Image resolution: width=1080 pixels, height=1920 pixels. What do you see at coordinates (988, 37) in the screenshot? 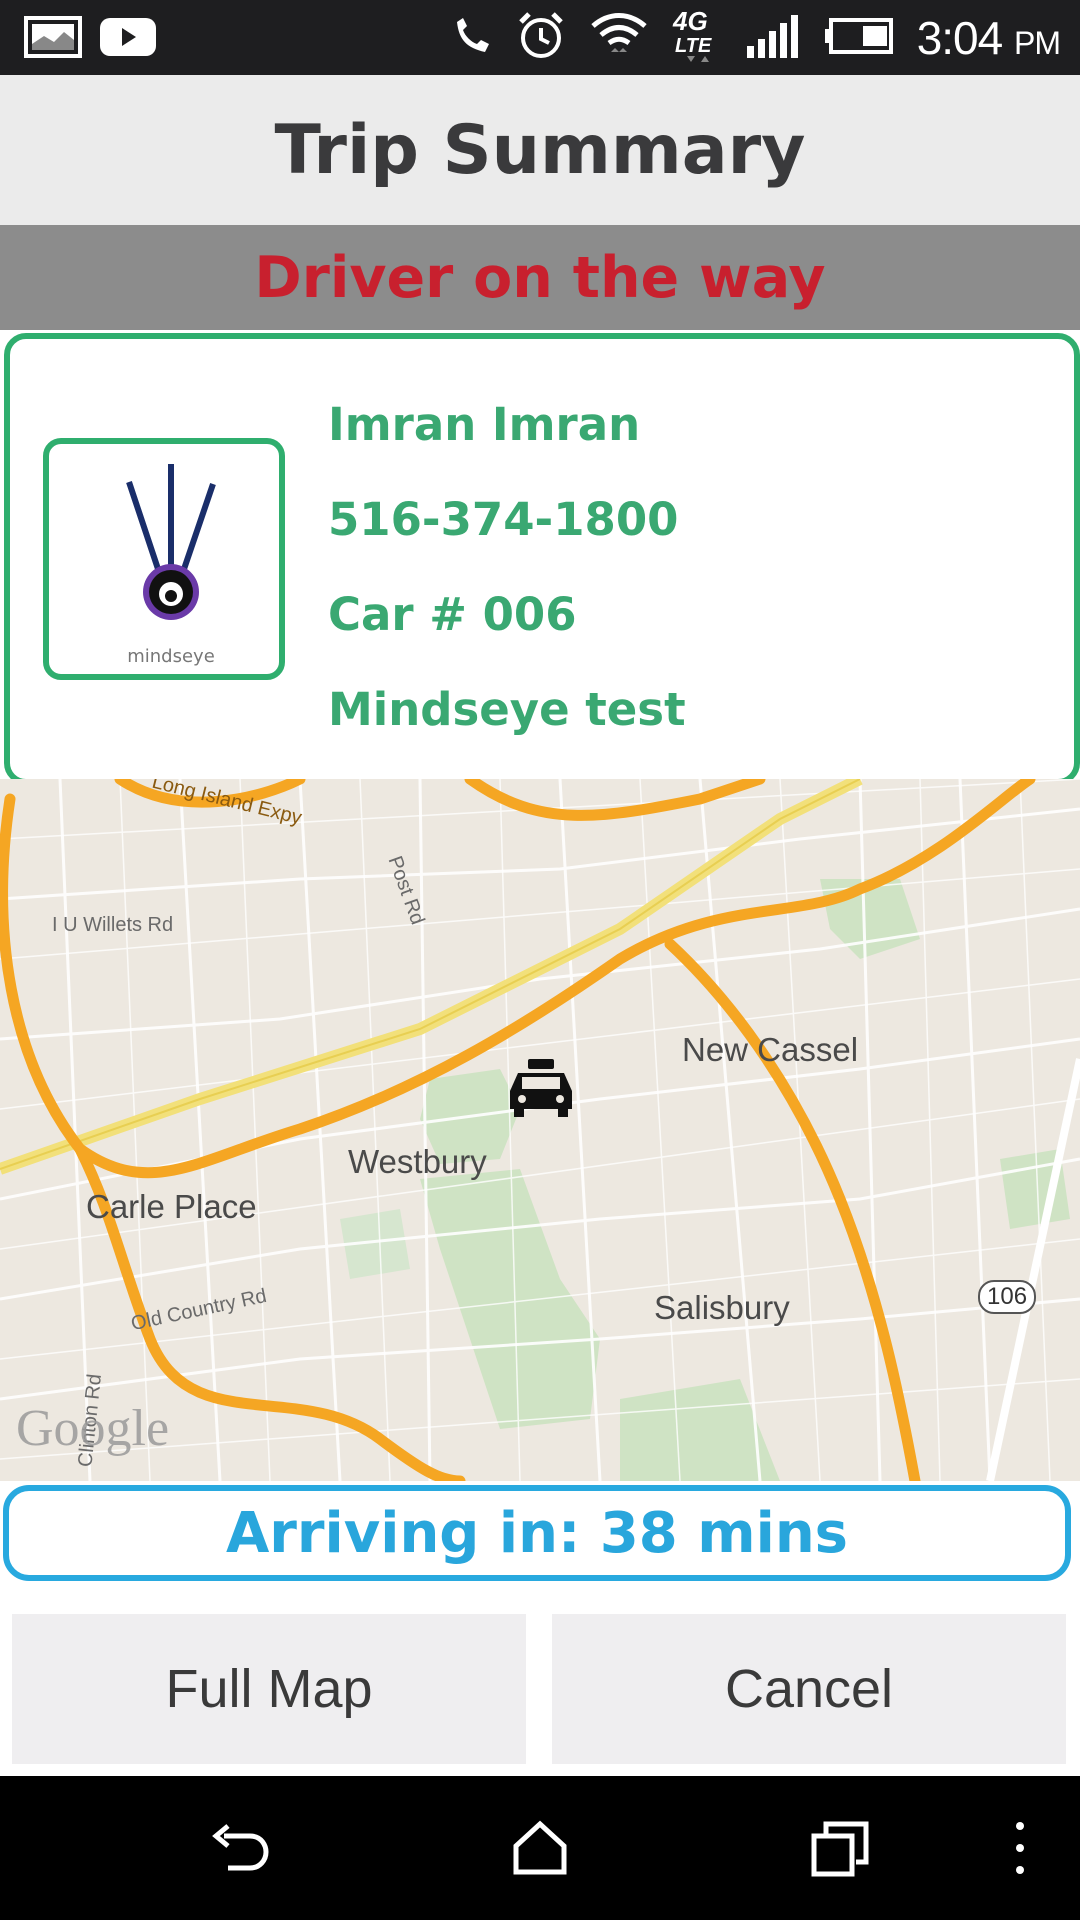
I see `clock: 3:04 PM` at bounding box center [988, 37].